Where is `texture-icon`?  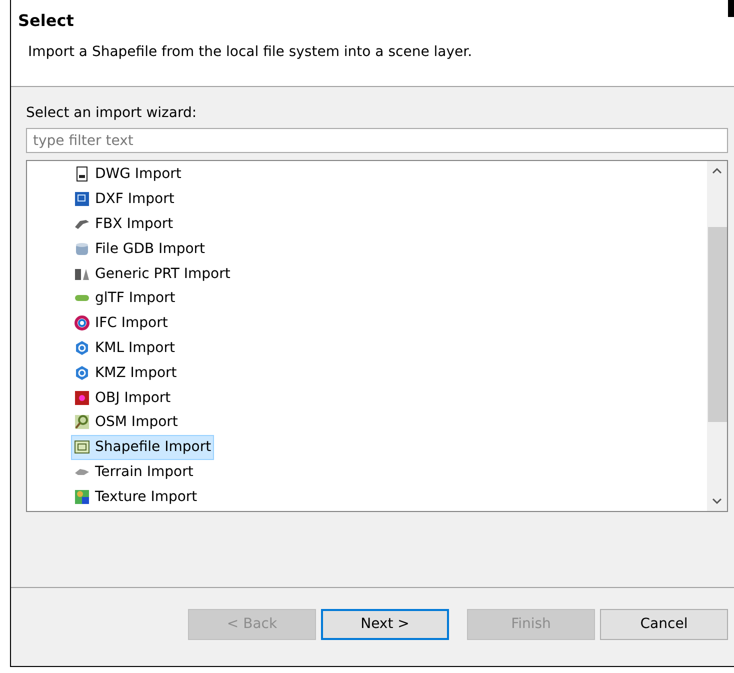
texture-icon is located at coordinates (82, 496).